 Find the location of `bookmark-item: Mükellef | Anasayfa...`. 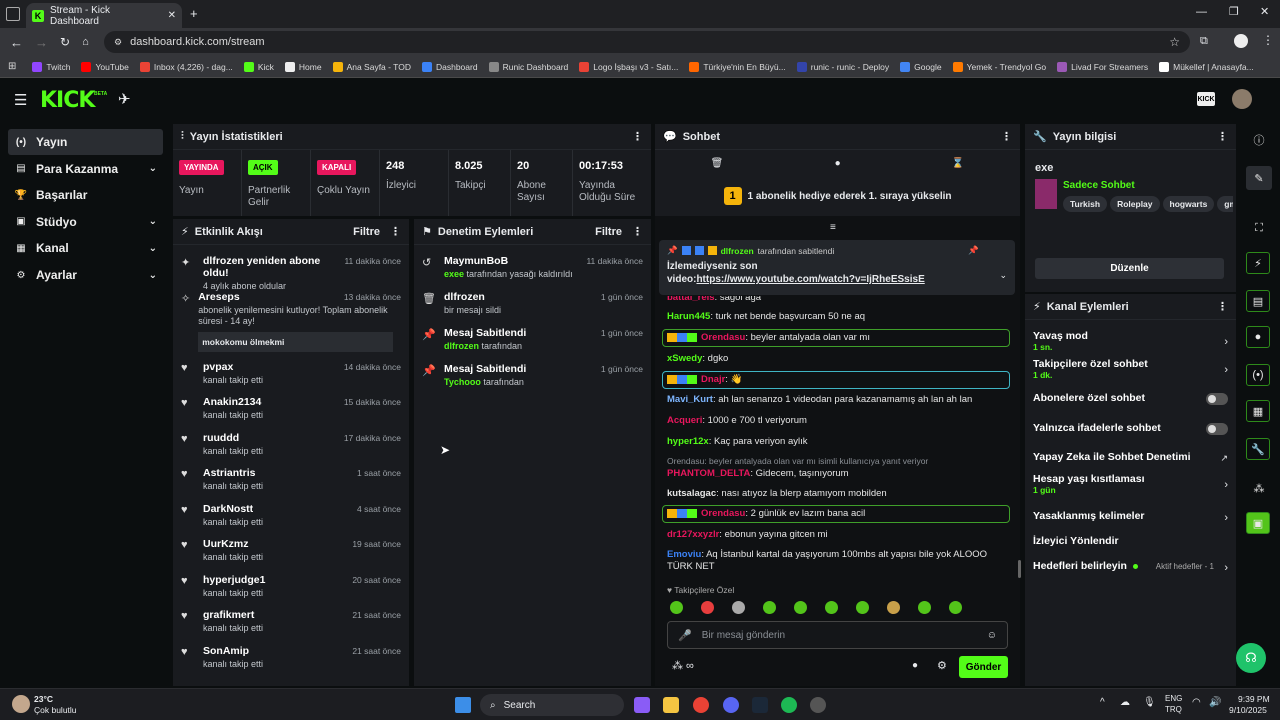

bookmark-item: Mükellef | Anasayfa... is located at coordinates (1206, 66).